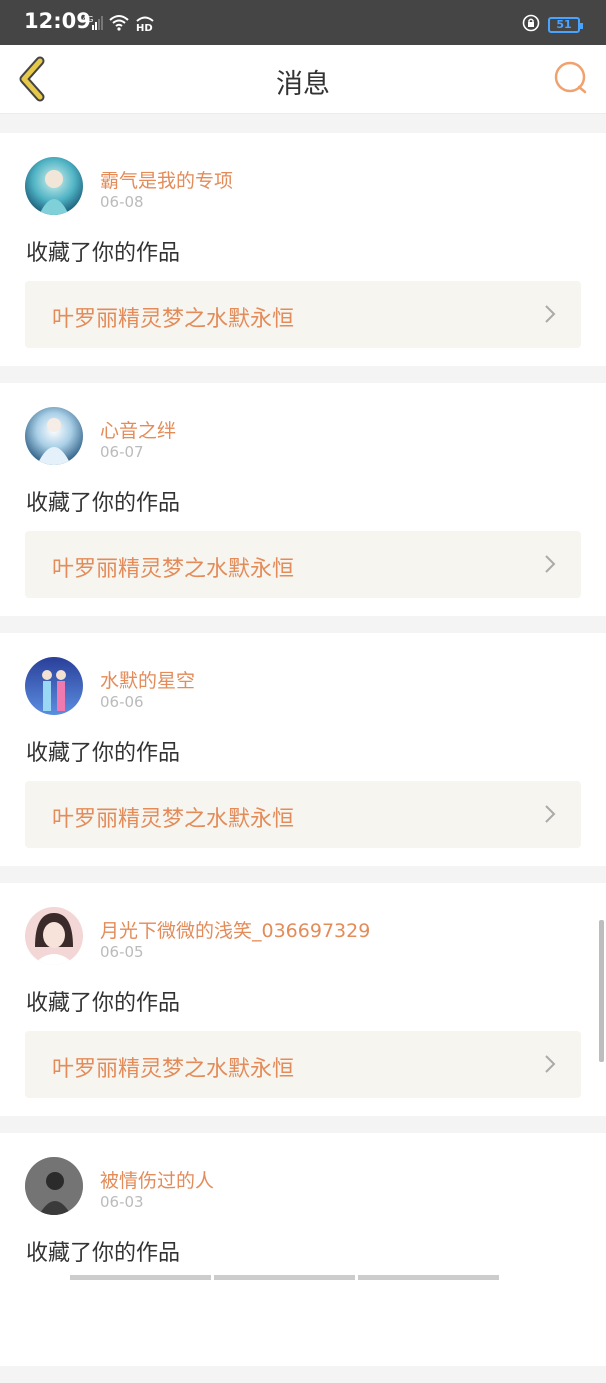  What do you see at coordinates (571, 78) in the screenshot?
I see `search-icon` at bounding box center [571, 78].